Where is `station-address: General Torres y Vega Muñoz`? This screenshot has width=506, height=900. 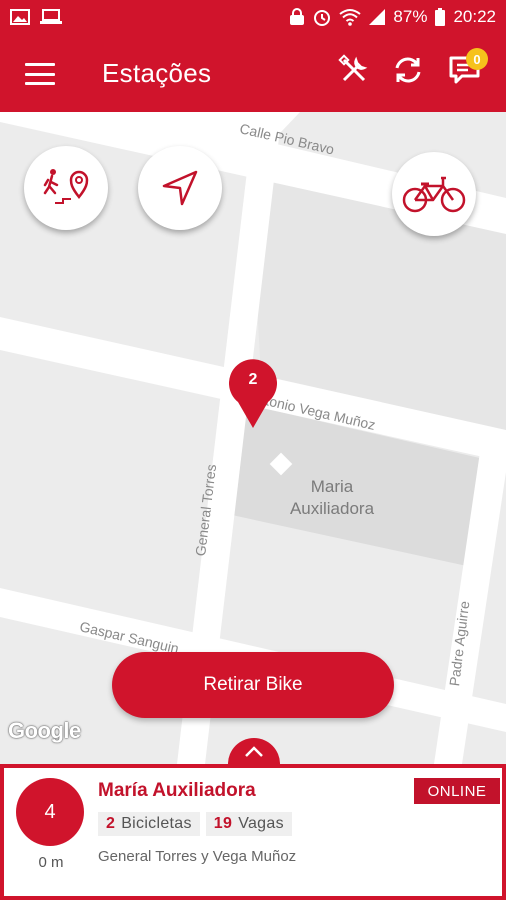
station-address: General Torres y Vega Muñoz is located at coordinates (197, 856).